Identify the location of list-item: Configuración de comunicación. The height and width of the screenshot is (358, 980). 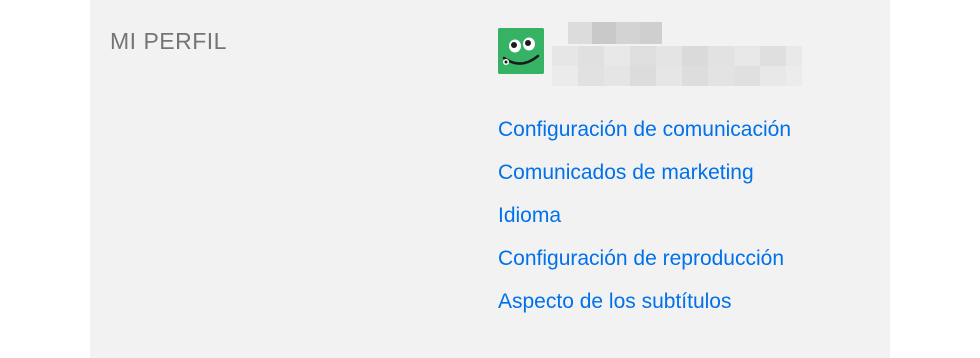
(644, 137).